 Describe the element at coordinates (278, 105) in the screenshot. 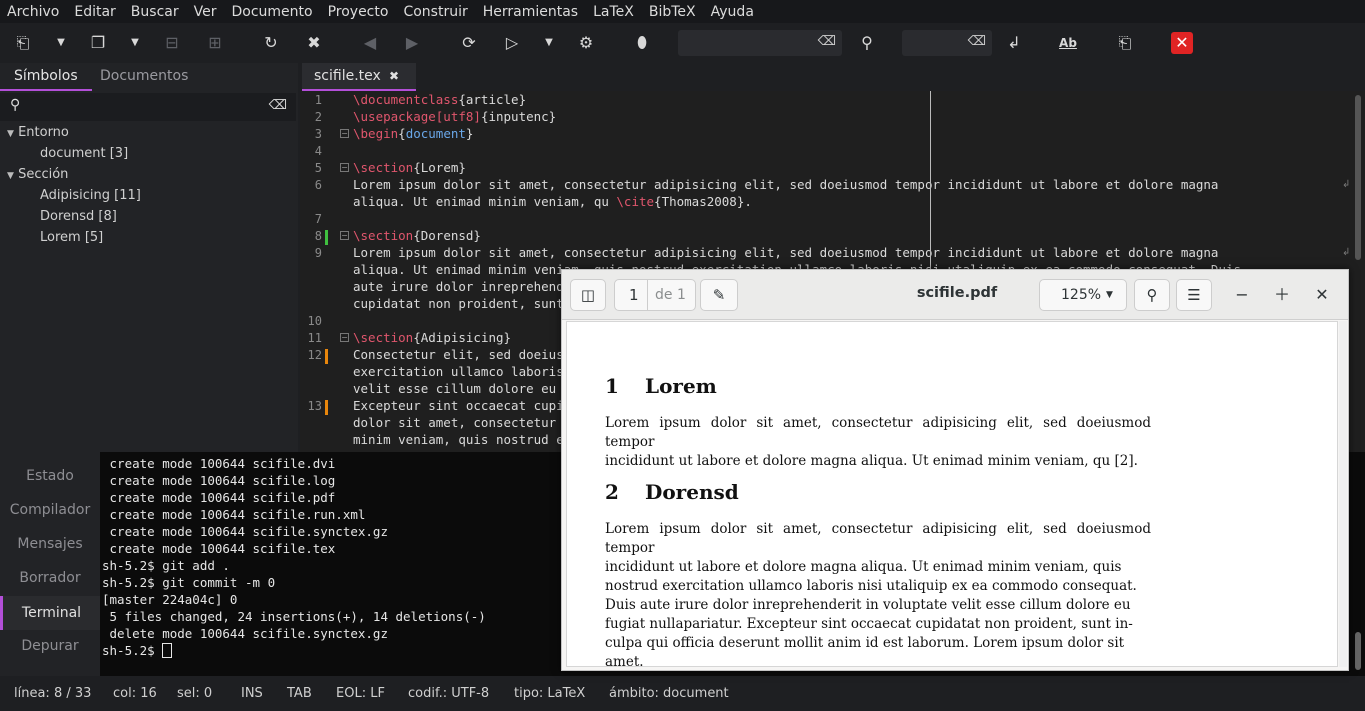

I see `clear-search-icon: ⌫` at that location.